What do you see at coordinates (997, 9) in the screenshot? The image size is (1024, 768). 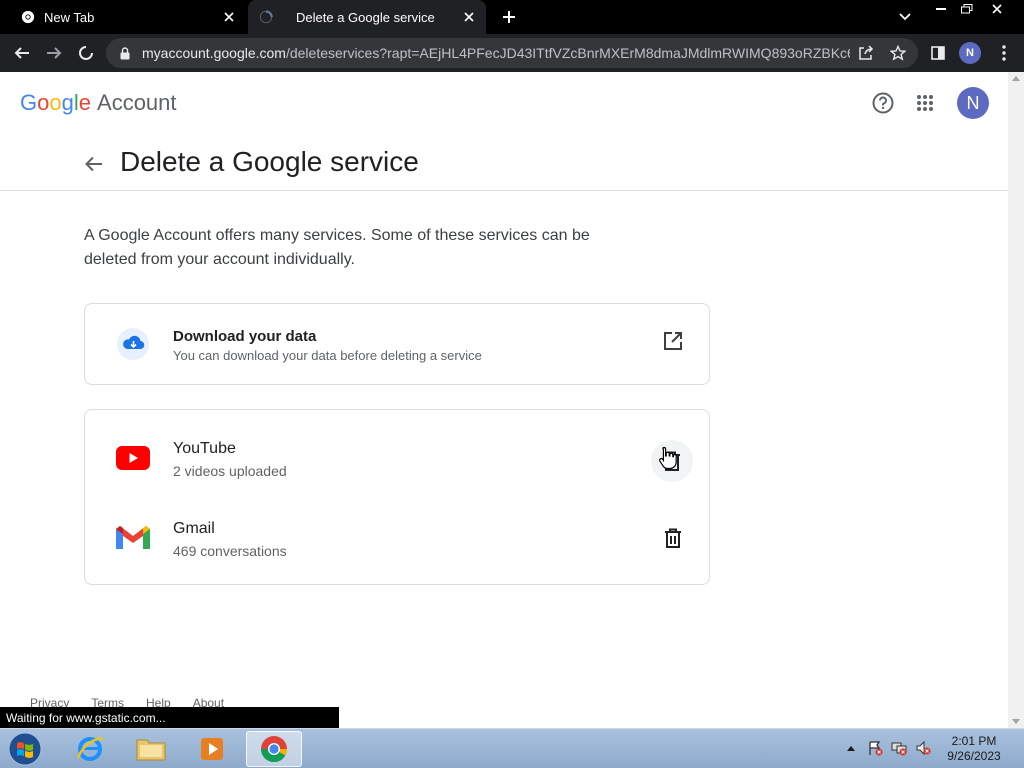 I see `window-close-button` at bounding box center [997, 9].